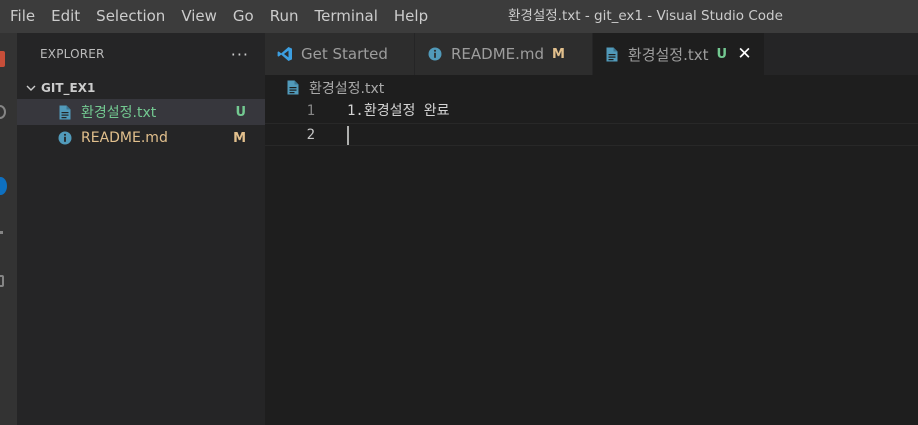 Image resolution: width=918 pixels, height=425 pixels. Describe the element at coordinates (591, 111) in the screenshot. I see `editor-line: 1 1.환경설정 완료` at that location.